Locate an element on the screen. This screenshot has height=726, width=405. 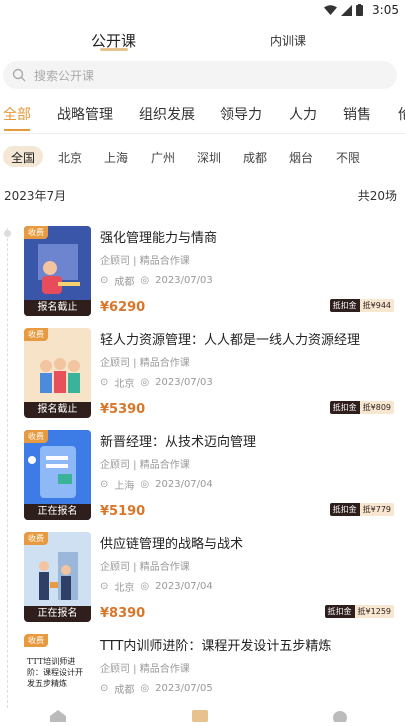
course-location: ⊙ 北京 ◎ 2023/07/04 is located at coordinates (156, 586).